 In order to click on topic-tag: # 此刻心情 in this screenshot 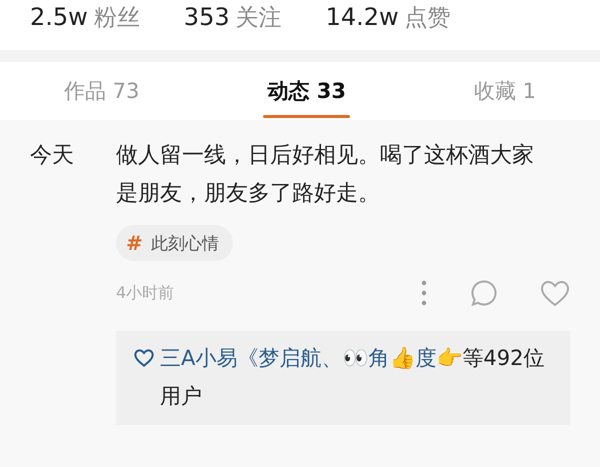, I will do `click(174, 243)`.